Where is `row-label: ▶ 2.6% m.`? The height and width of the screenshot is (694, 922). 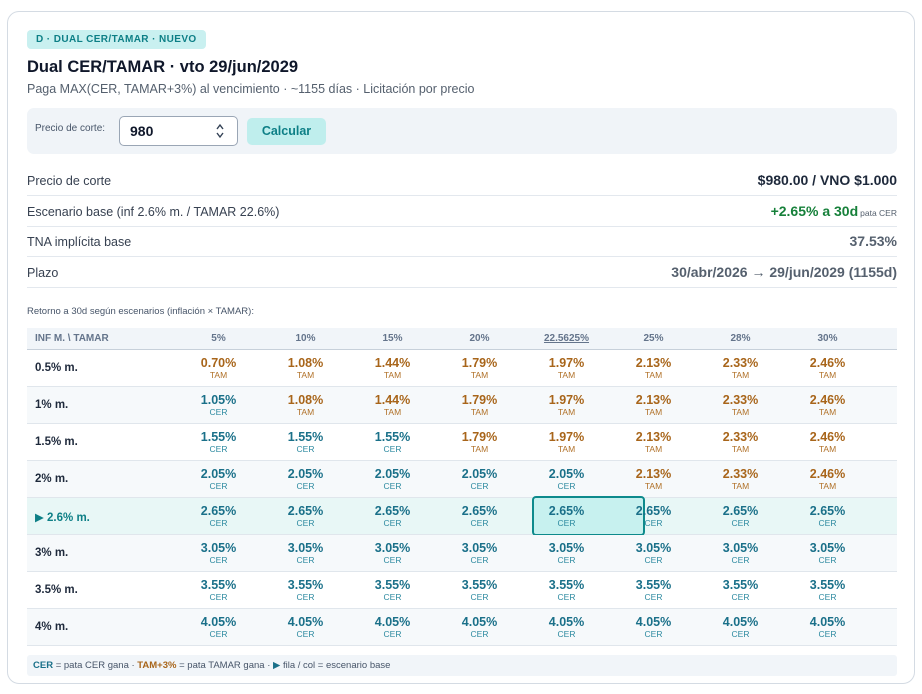
row-label: ▶ 2.6% m. is located at coordinates (62, 518).